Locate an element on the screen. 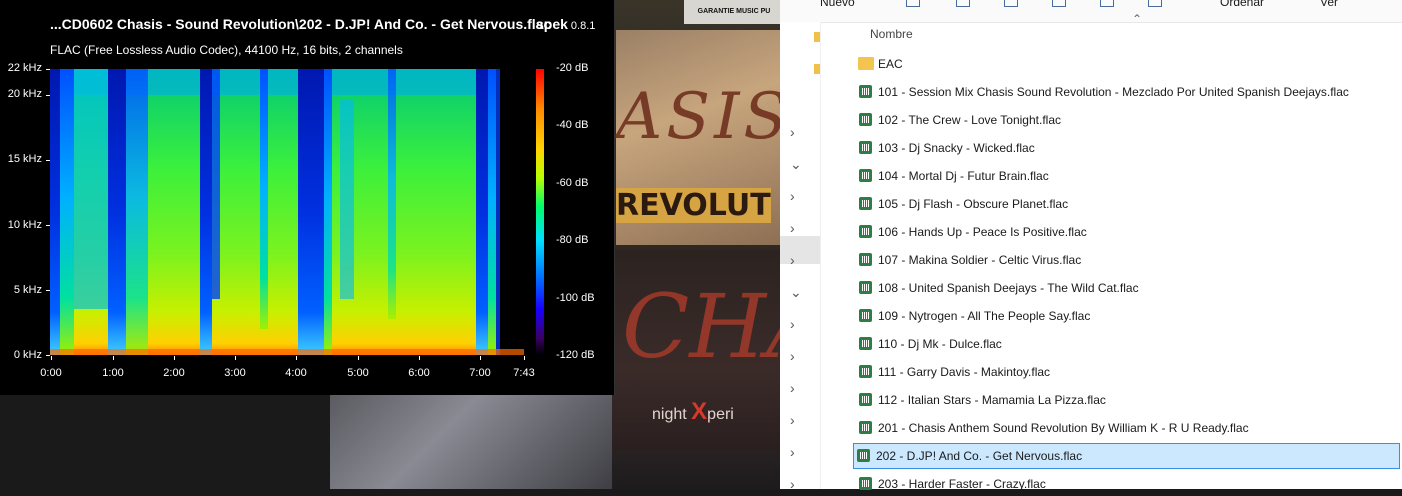 The height and width of the screenshot is (496, 1402). file-row: 106 - Hands Up - Peace Is Positive.flac is located at coordinates (1128, 232).